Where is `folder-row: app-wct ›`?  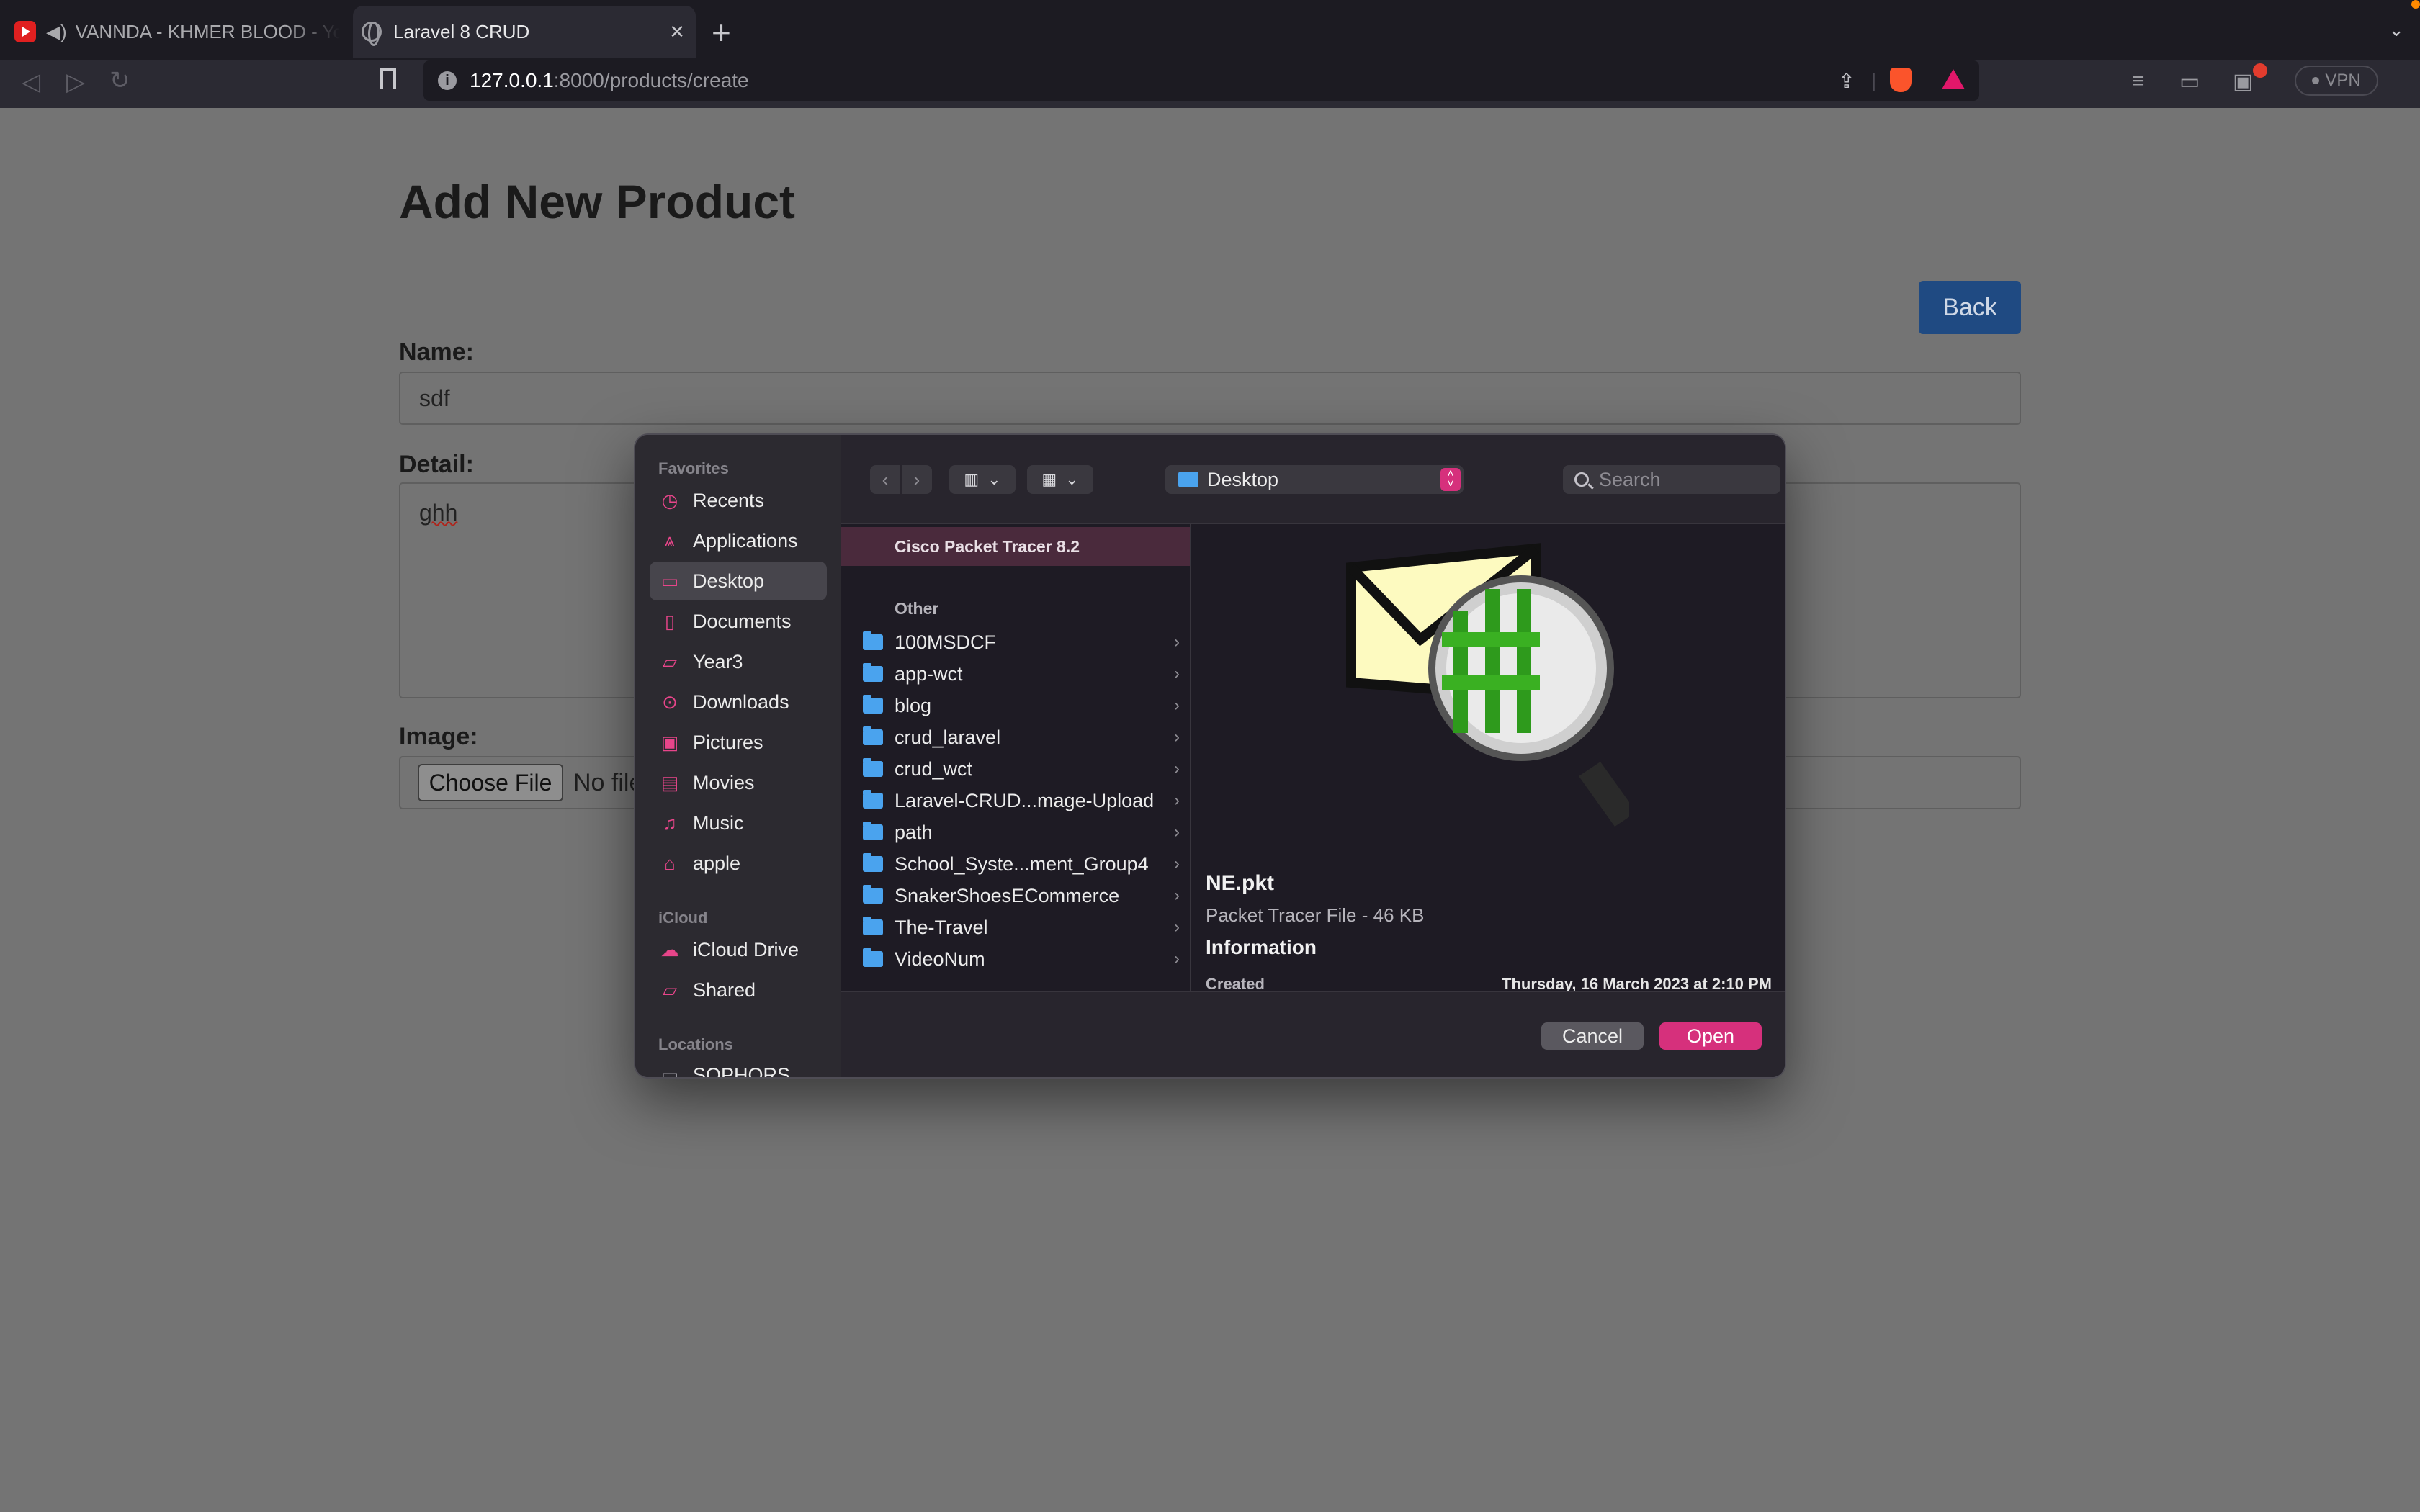 folder-row: app-wct › is located at coordinates (1022, 674).